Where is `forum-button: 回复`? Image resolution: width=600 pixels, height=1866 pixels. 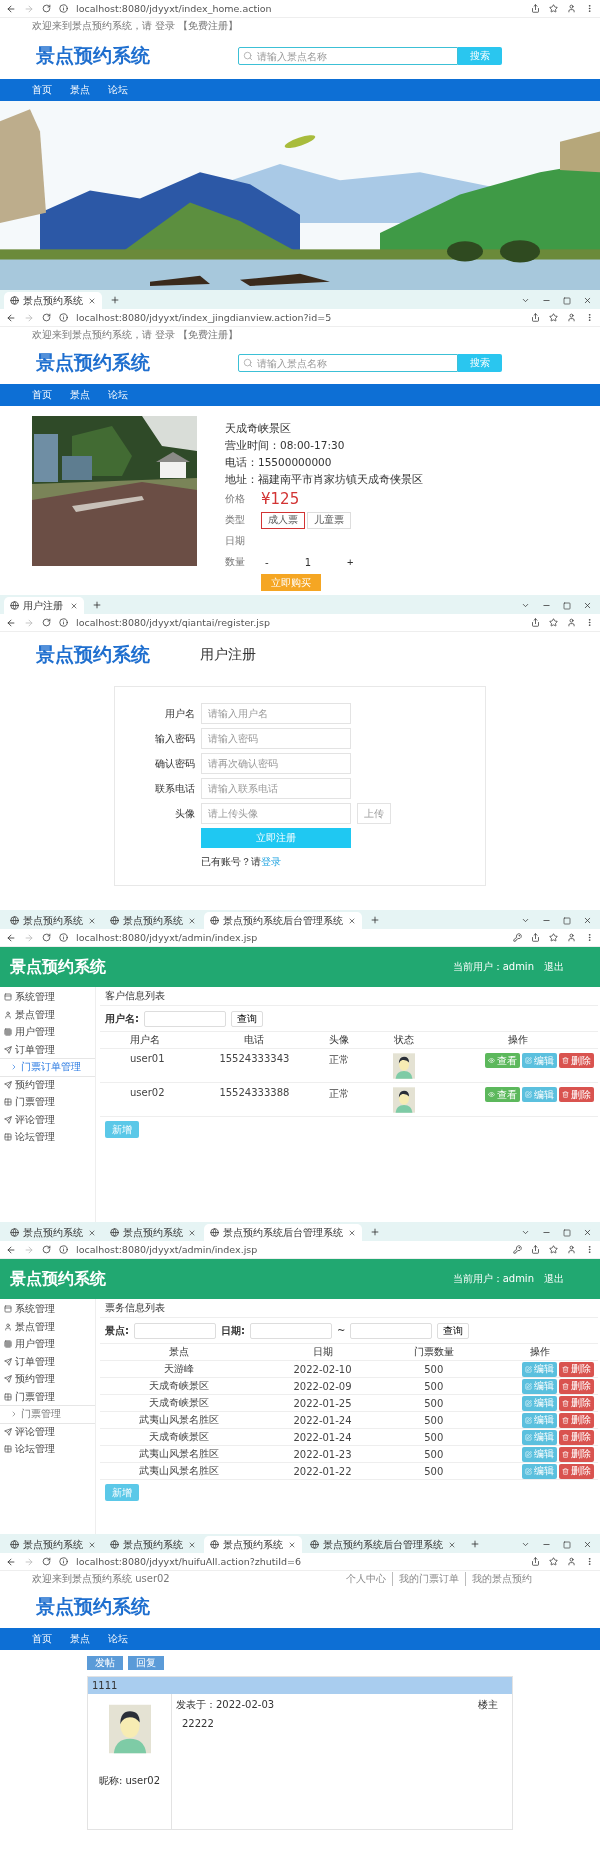 forum-button: 回复 is located at coordinates (146, 1663).